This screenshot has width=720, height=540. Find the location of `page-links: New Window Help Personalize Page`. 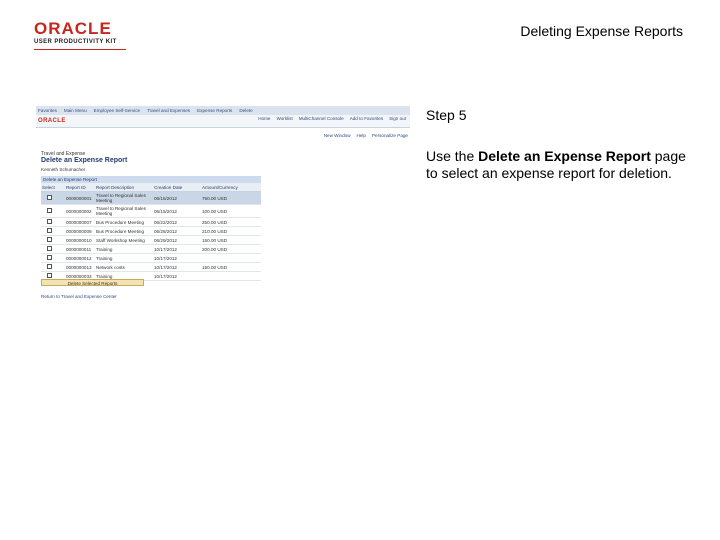

page-links: New Window Help Personalize Page is located at coordinates (366, 135).